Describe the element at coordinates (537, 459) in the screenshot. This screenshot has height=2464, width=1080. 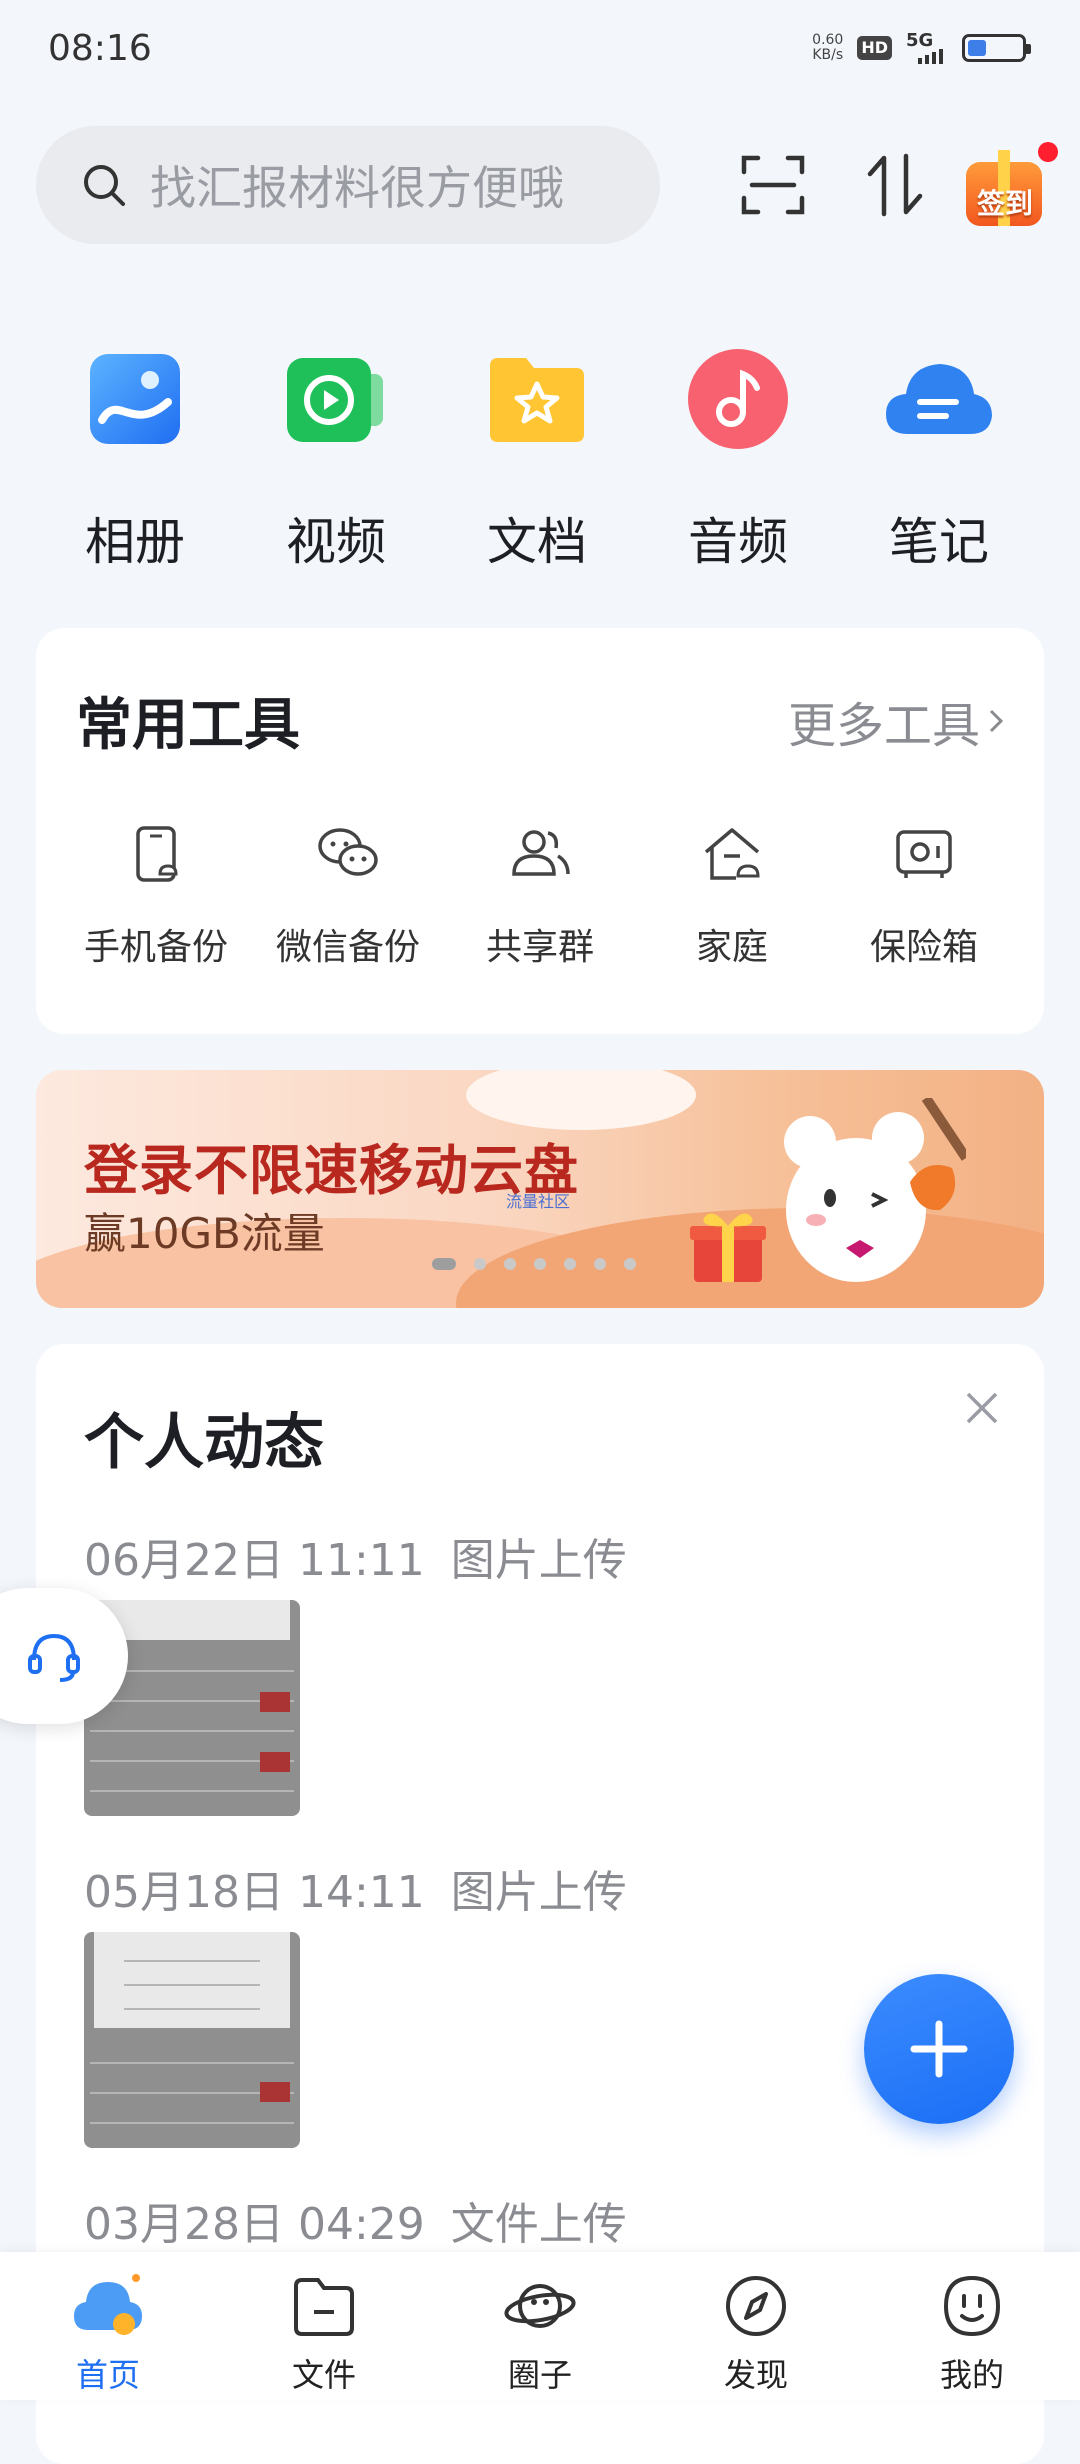
I see `quick-nav-document: 文档` at that location.